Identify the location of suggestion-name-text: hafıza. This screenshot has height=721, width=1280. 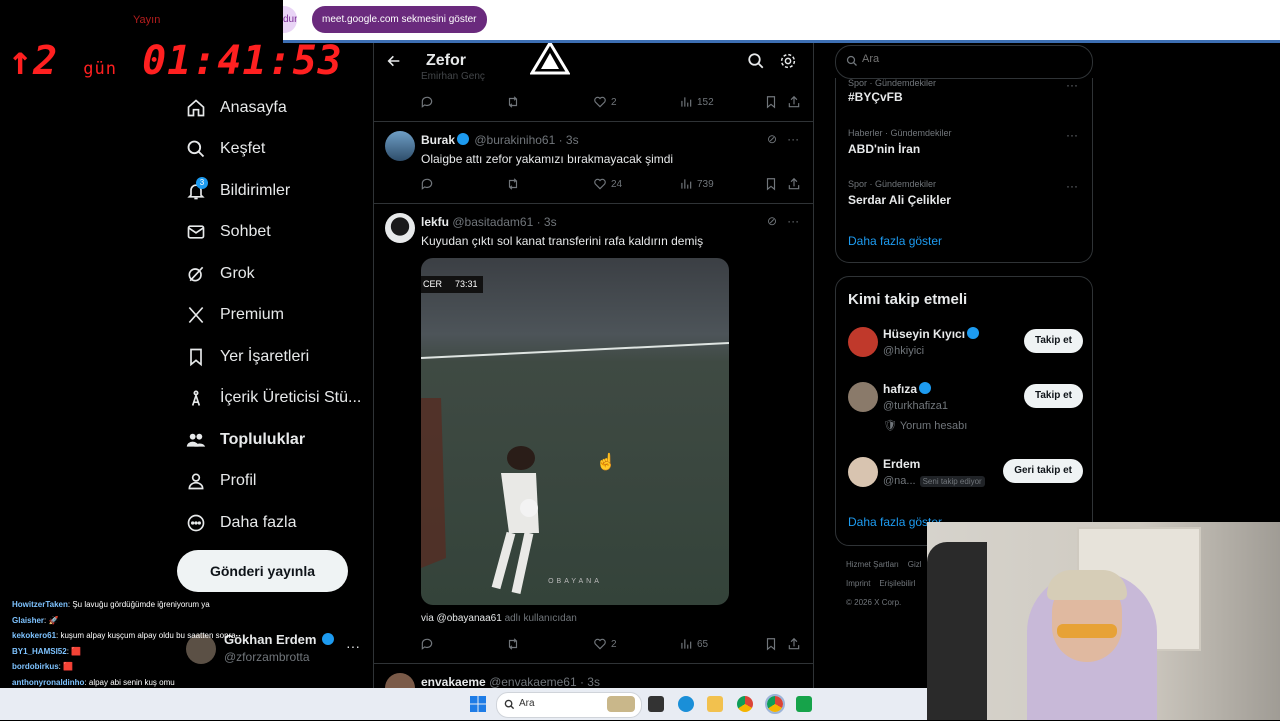
(900, 389).